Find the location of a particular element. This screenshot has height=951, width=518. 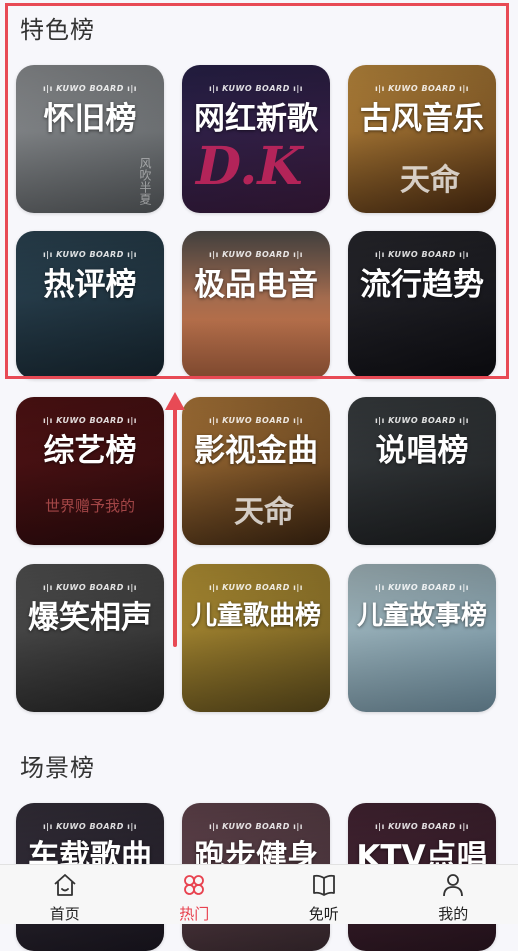

chart-card: KUWO BOARD 网红新歌 D.K is located at coordinates (256, 139).